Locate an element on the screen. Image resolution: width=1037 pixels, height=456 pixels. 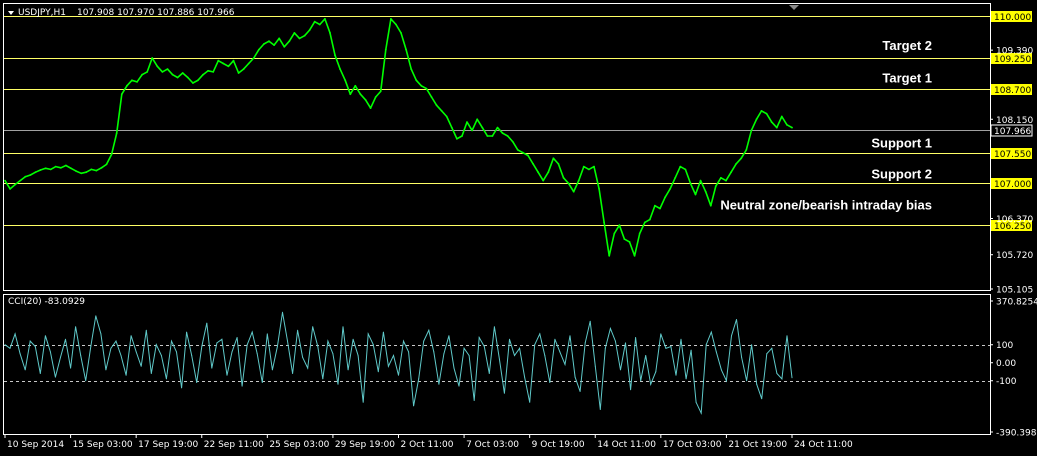
cci-axis-label: 100 is located at coordinates (1004, 346).